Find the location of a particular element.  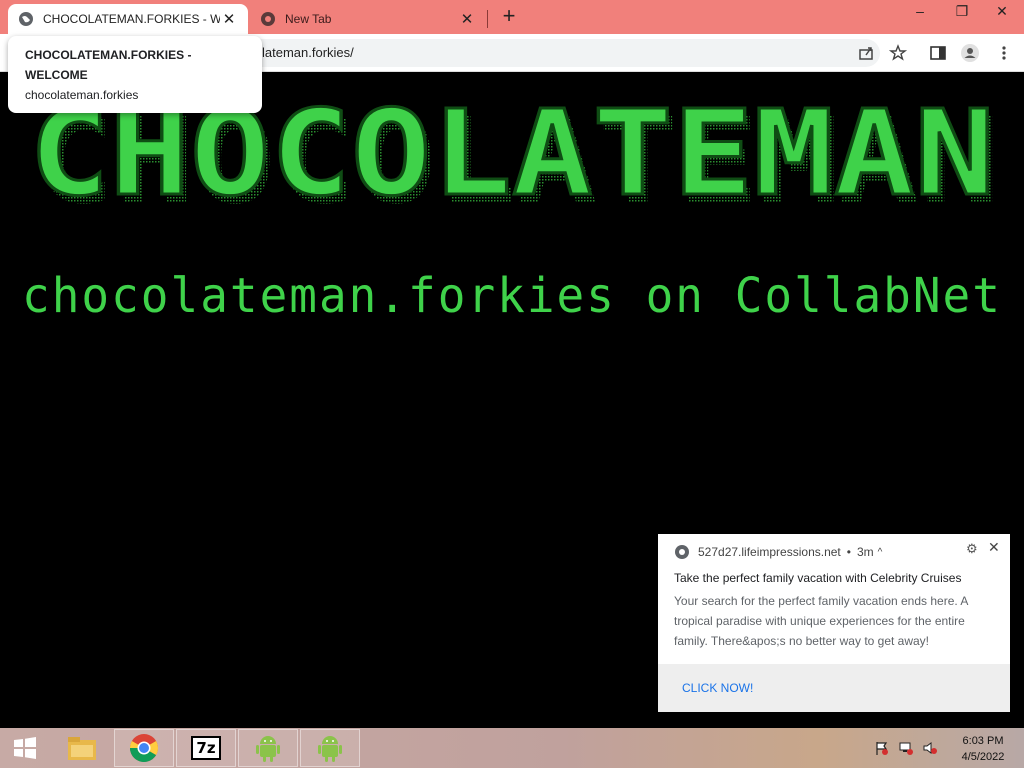

new-tab-button: + is located at coordinates (509, 16).